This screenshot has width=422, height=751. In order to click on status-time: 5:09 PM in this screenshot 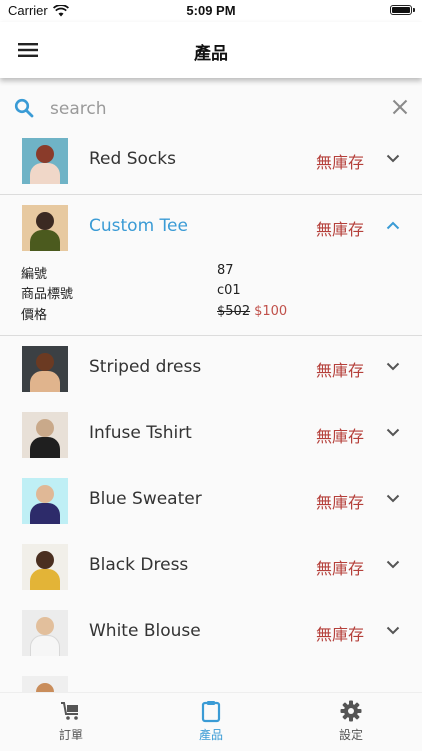, I will do `click(211, 10)`.